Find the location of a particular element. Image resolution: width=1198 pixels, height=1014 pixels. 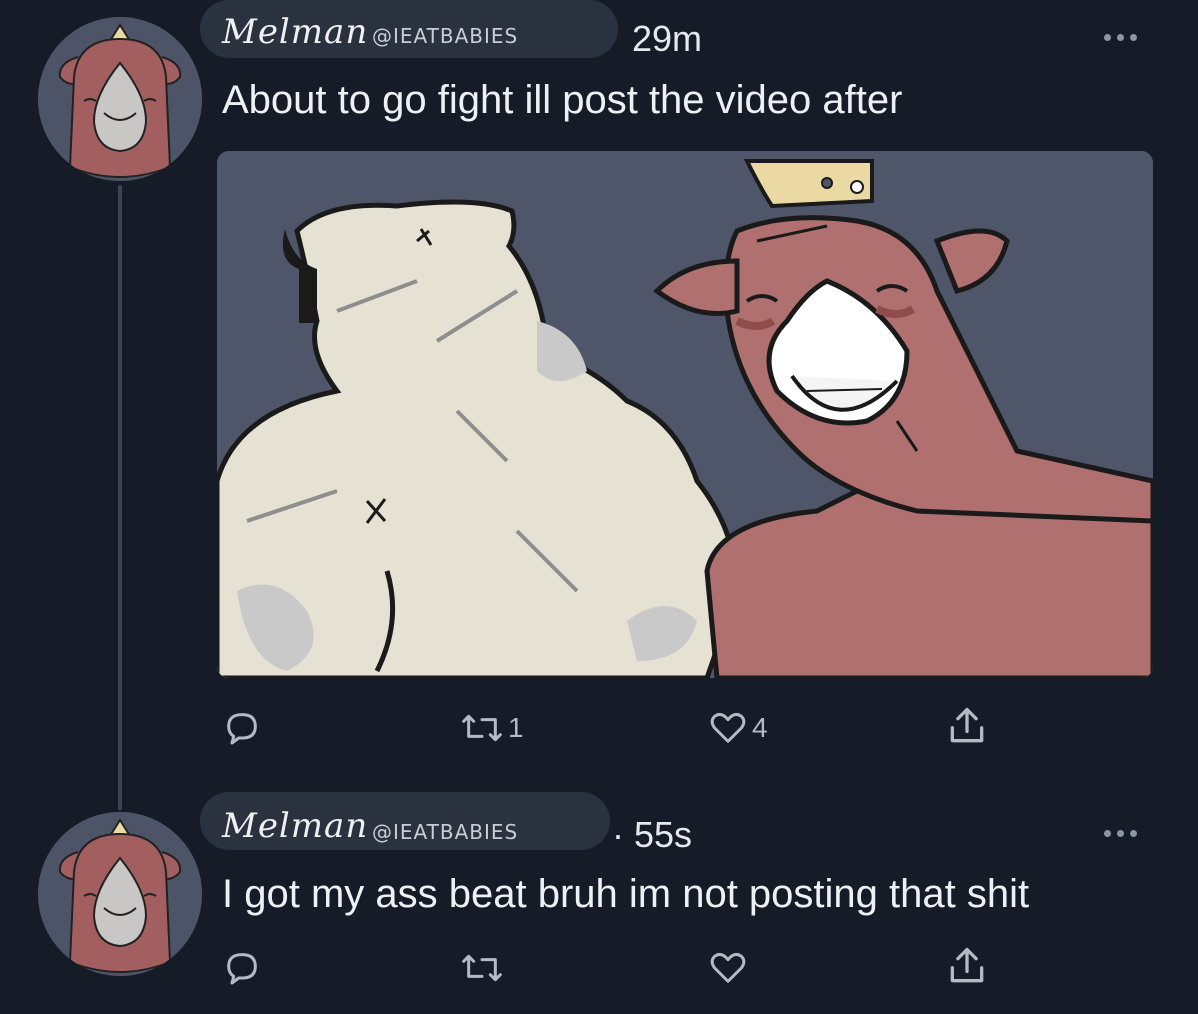

tweet-timestamp: 29m is located at coordinates (667, 39).